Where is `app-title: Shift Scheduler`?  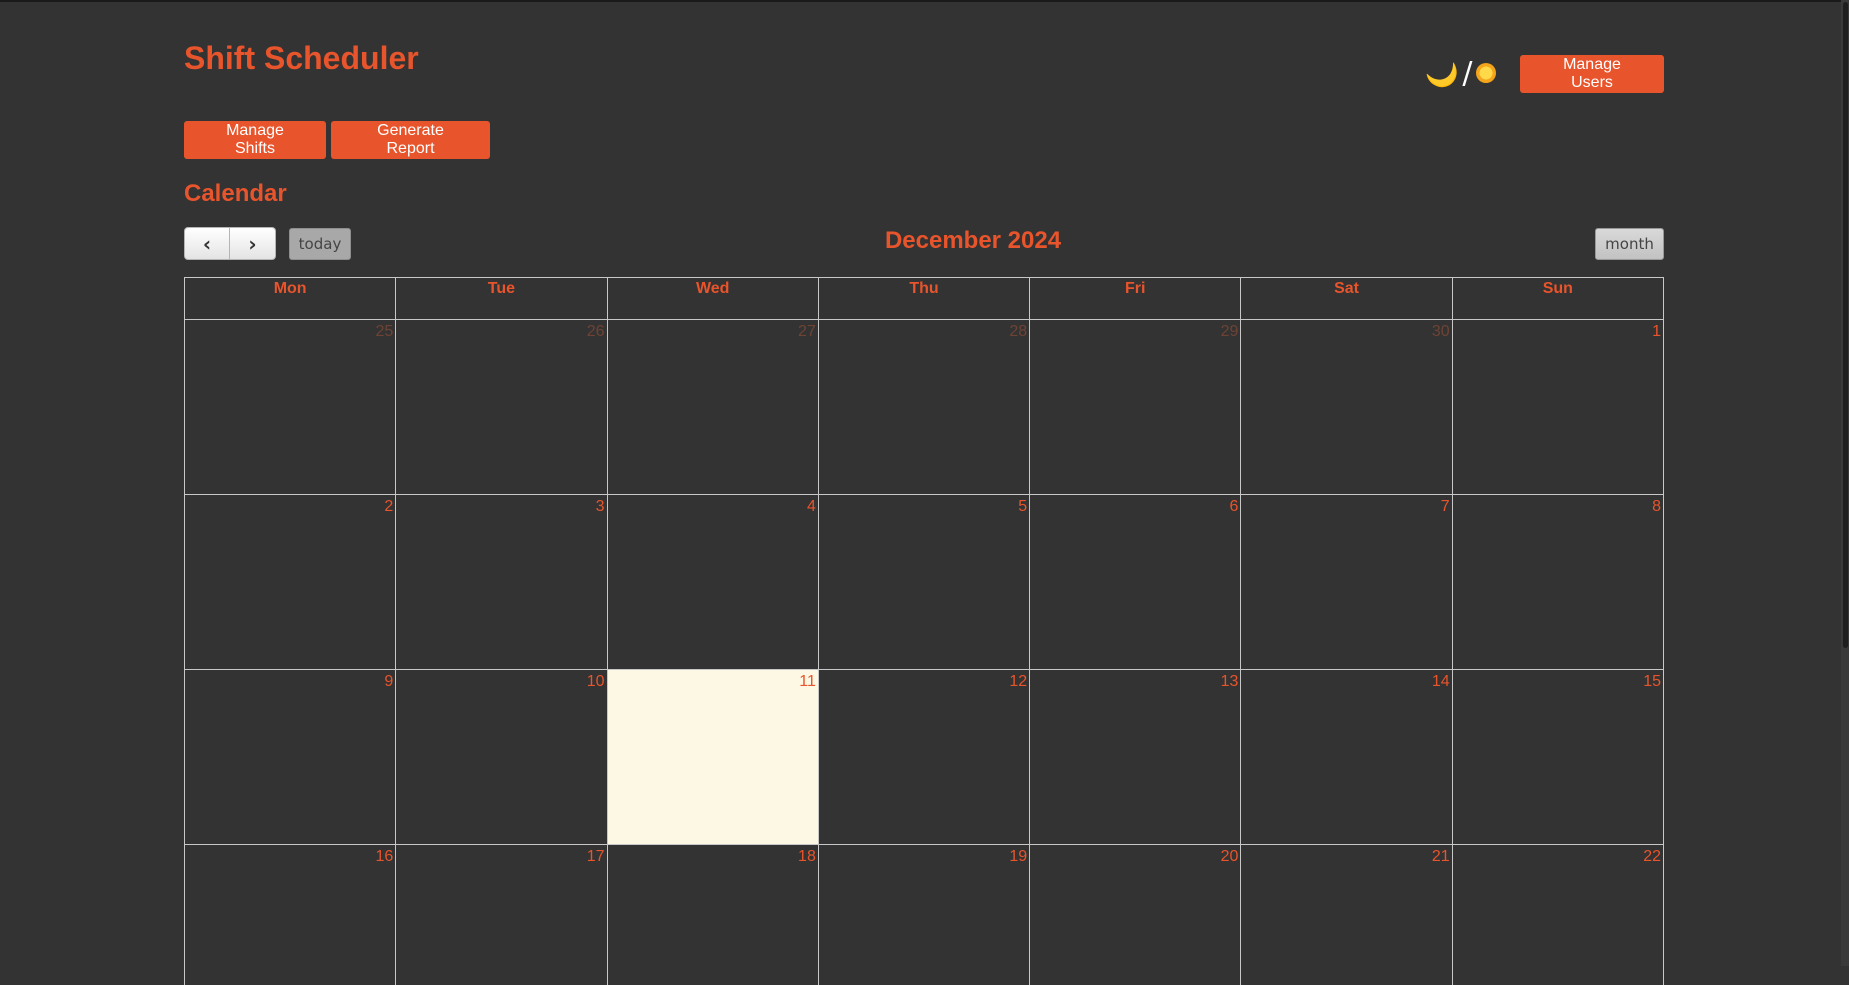 app-title: Shift Scheduler is located at coordinates (301, 58).